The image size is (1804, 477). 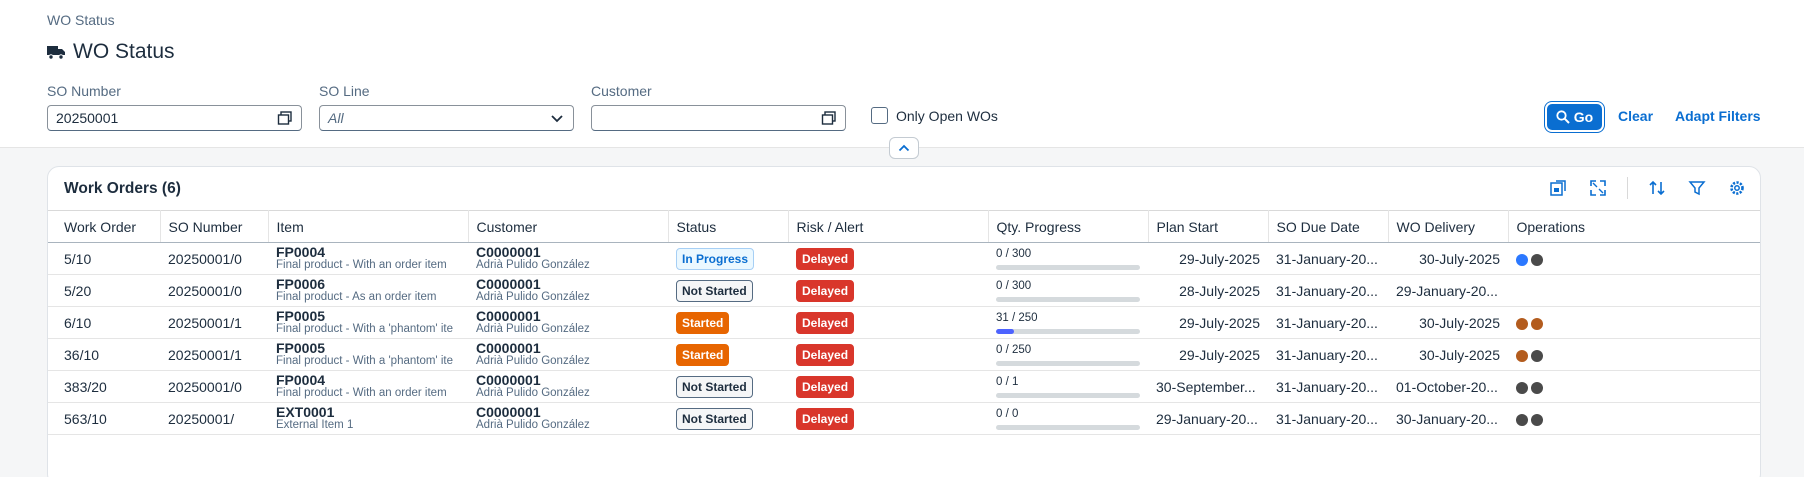 What do you see at coordinates (904, 148) in the screenshot?
I see `collapse-header-button` at bounding box center [904, 148].